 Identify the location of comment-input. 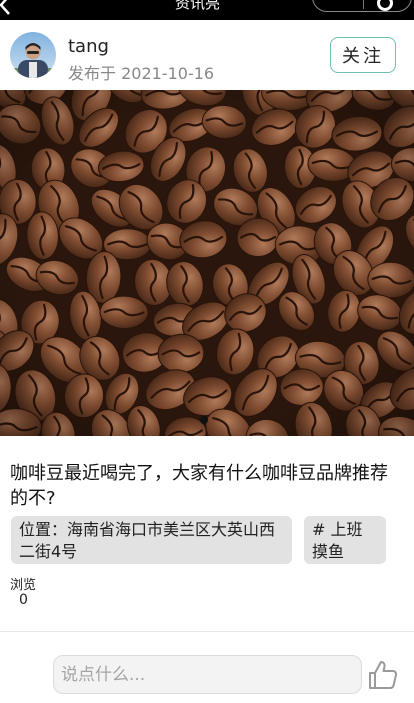
(207, 674).